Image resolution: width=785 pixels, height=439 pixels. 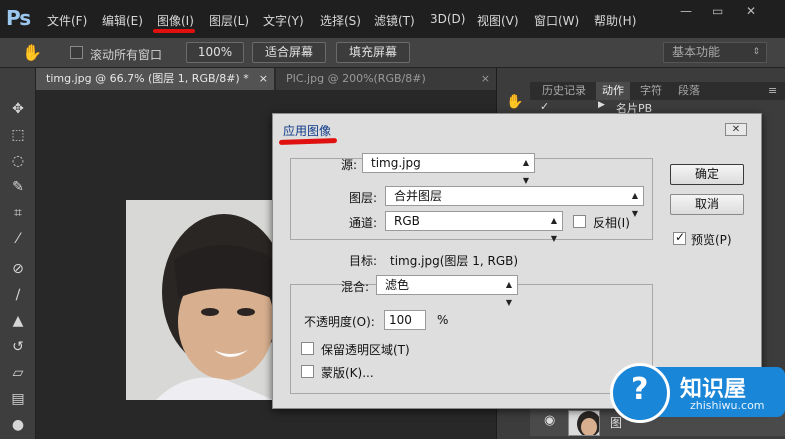 I want to click on menu-view: 视图(V), so click(x=498, y=20).